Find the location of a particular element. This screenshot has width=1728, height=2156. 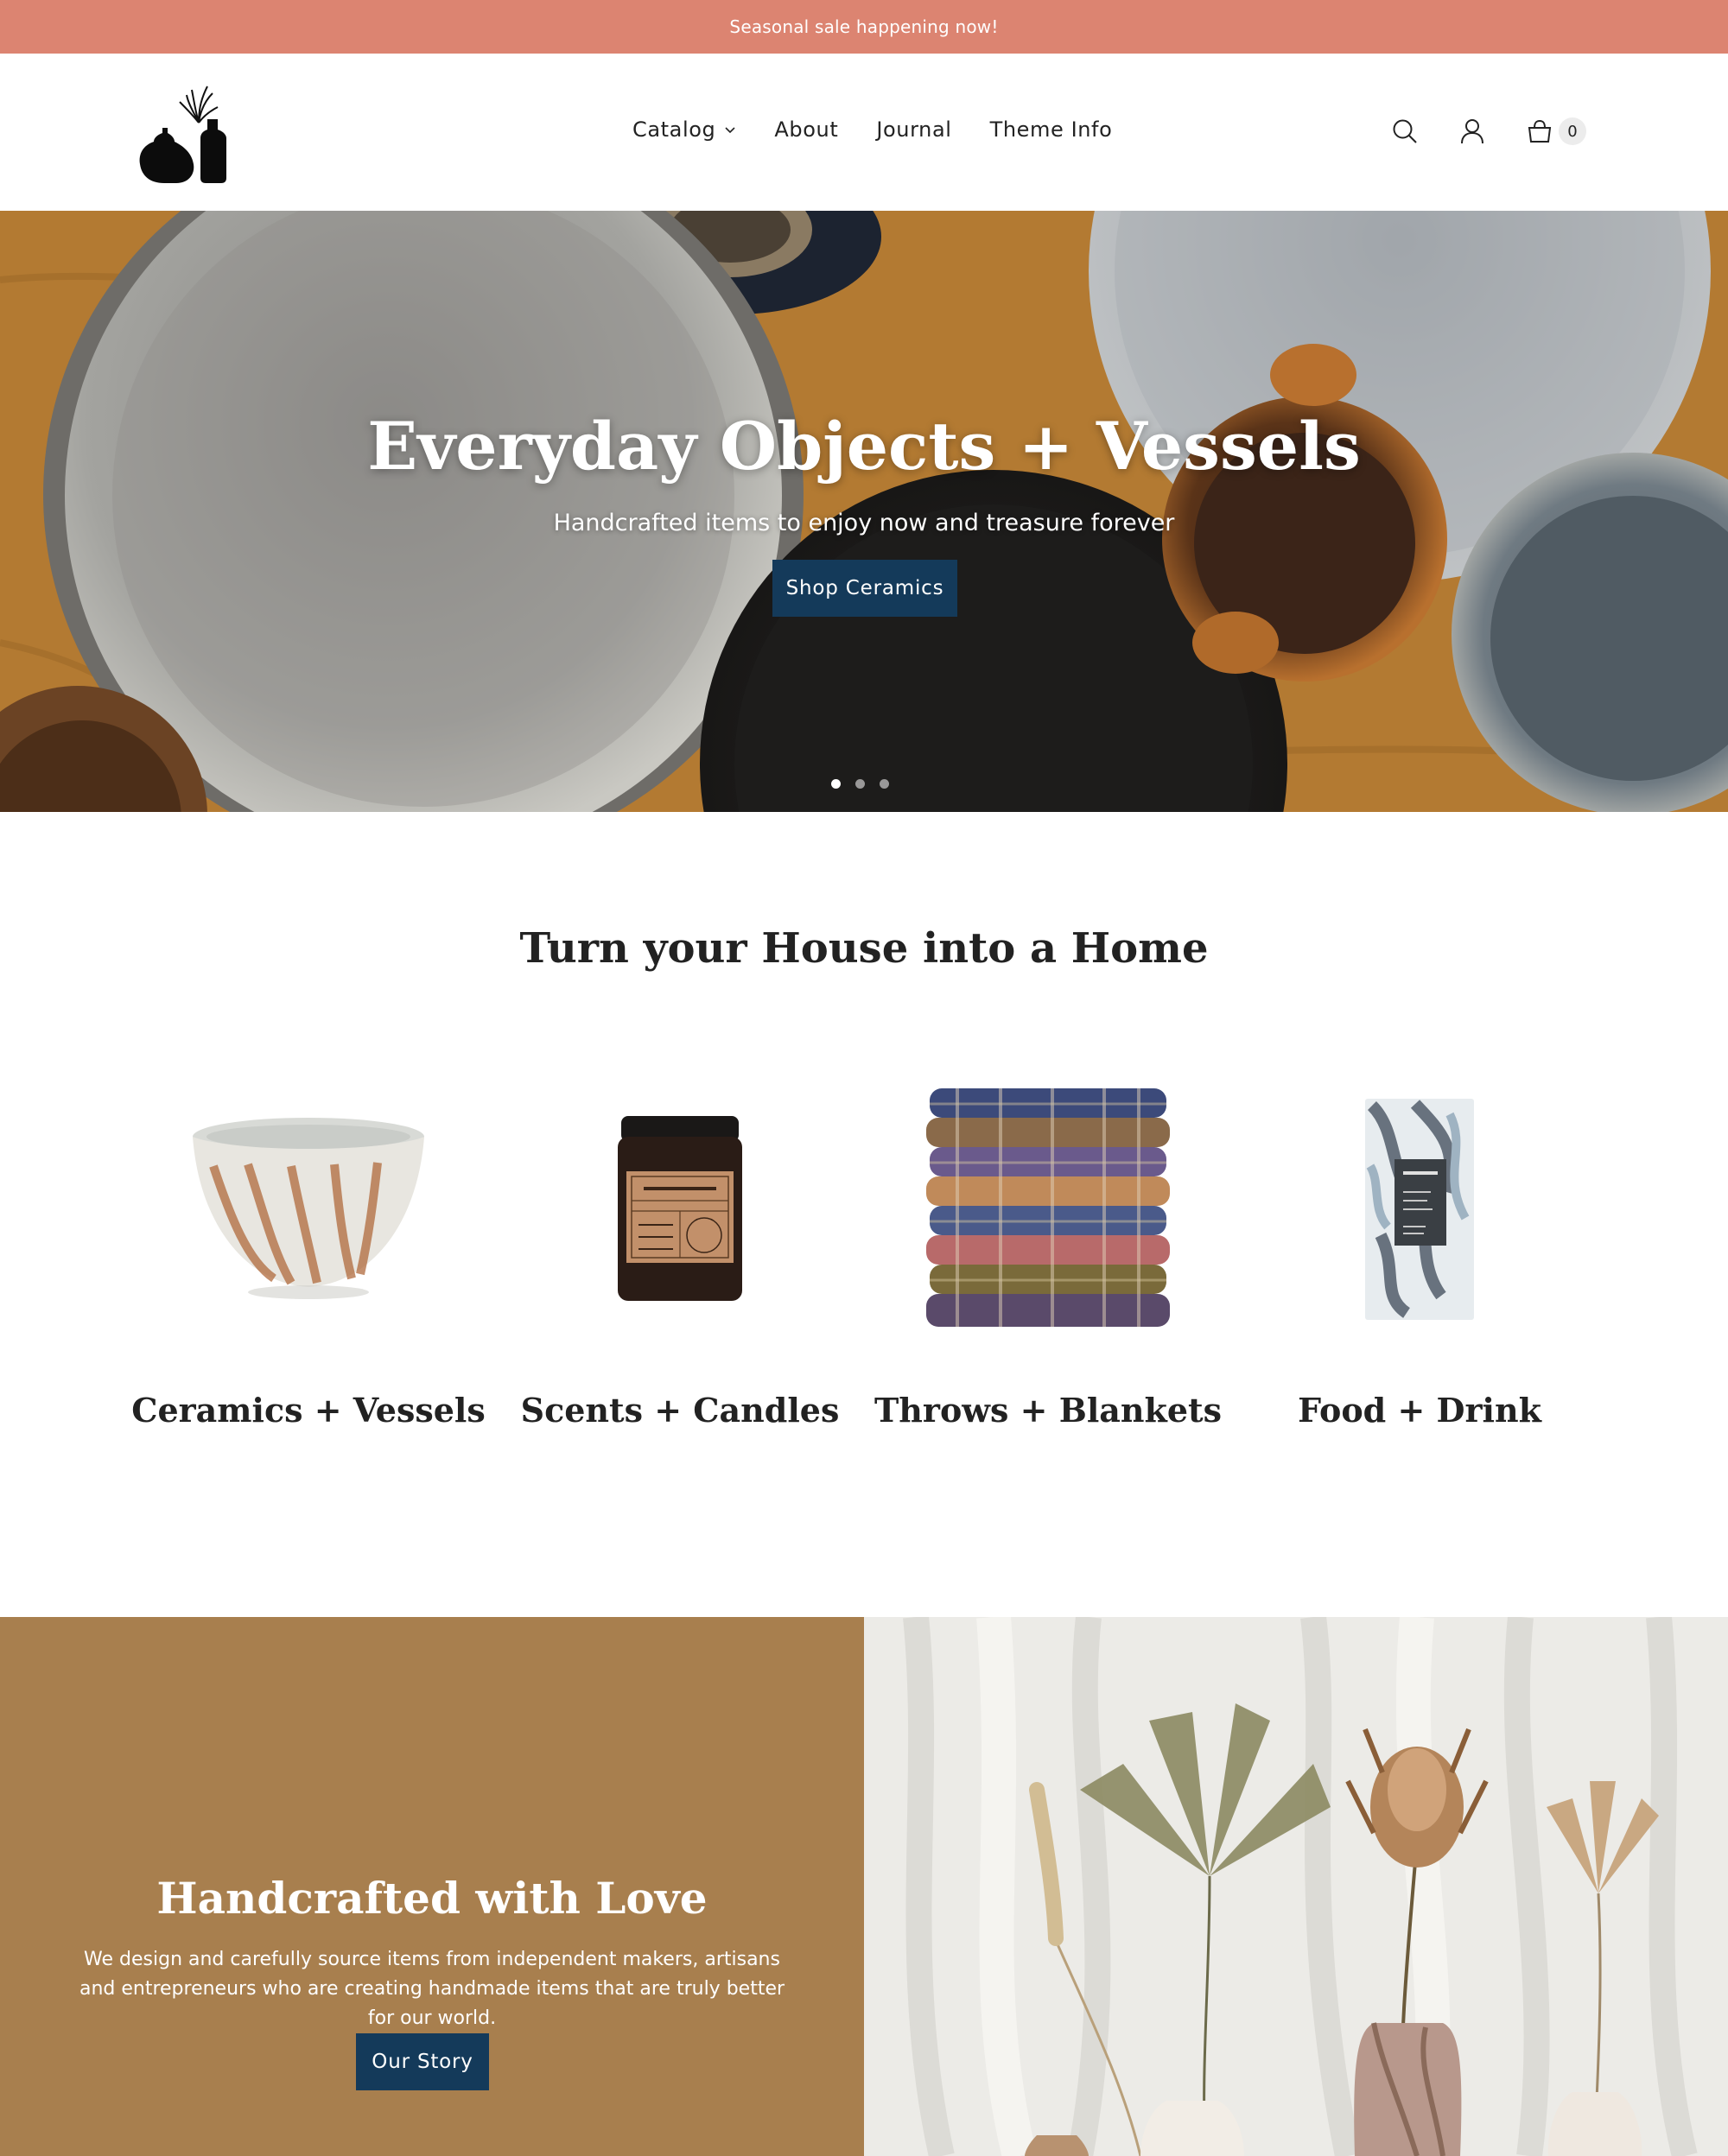

nav-catalog-label: Catalog is located at coordinates (674, 130).